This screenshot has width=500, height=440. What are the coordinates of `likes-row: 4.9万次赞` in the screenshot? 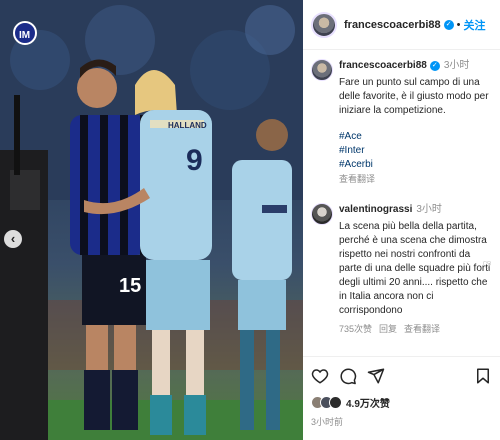 It's located at (401, 402).